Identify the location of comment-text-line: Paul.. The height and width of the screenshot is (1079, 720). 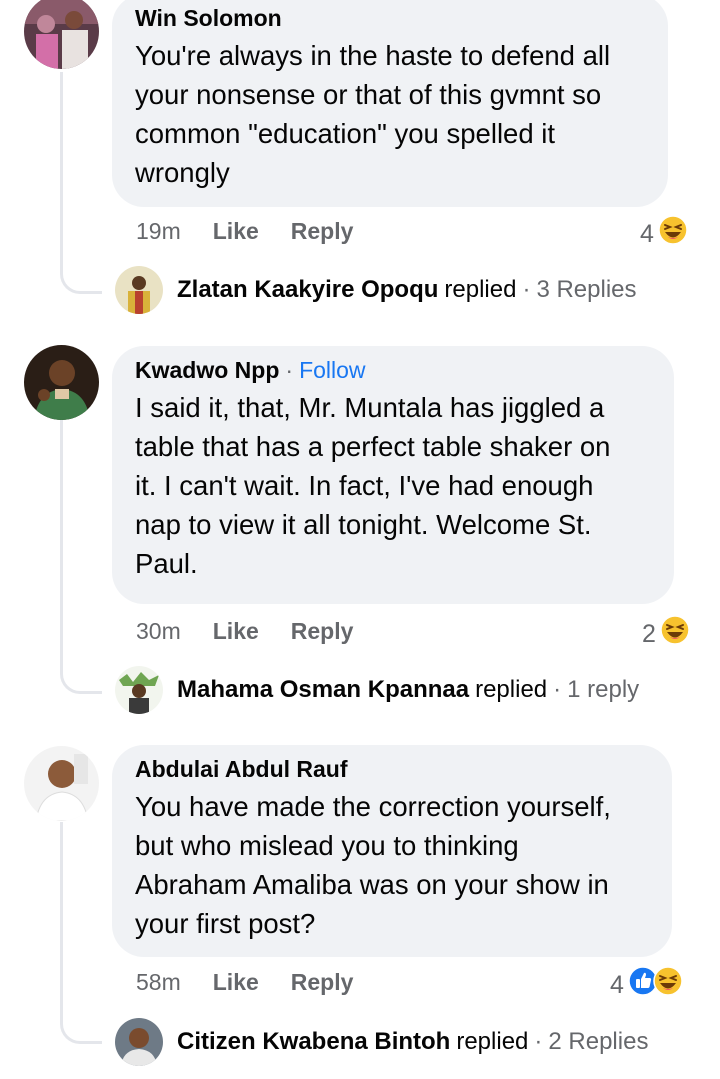
(166, 563).